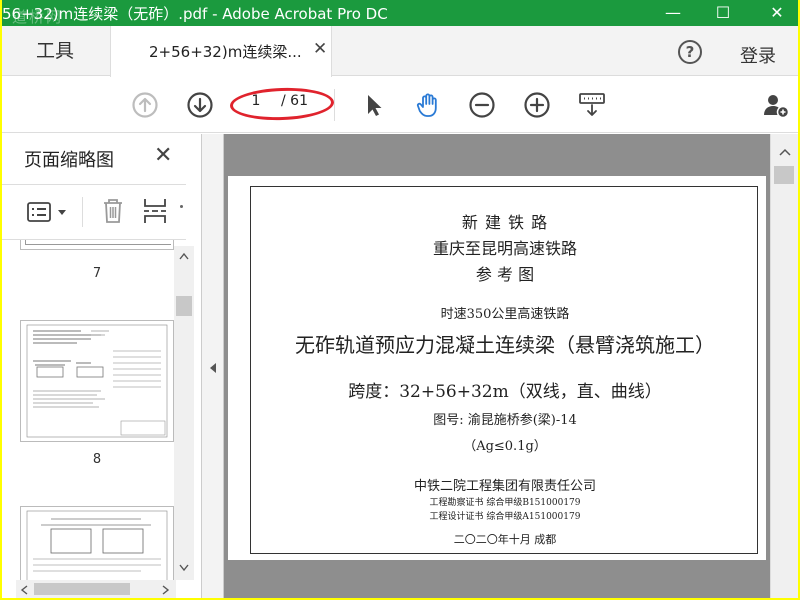 The width and height of the screenshot is (800, 600). I want to click on thumbnail-label-8: 8, so click(97, 459).